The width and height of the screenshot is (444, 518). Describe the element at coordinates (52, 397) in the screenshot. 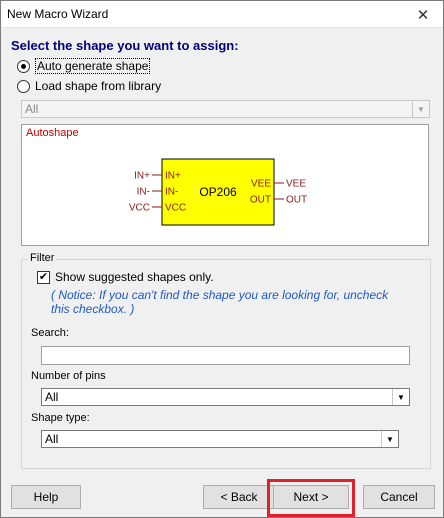

I see `pins-select-value: All` at that location.